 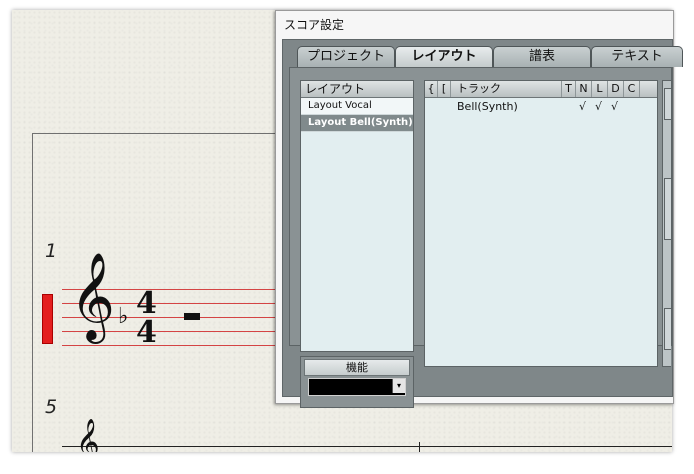 What do you see at coordinates (367, 446) in the screenshot?
I see `staff-line-second-system` at bounding box center [367, 446].